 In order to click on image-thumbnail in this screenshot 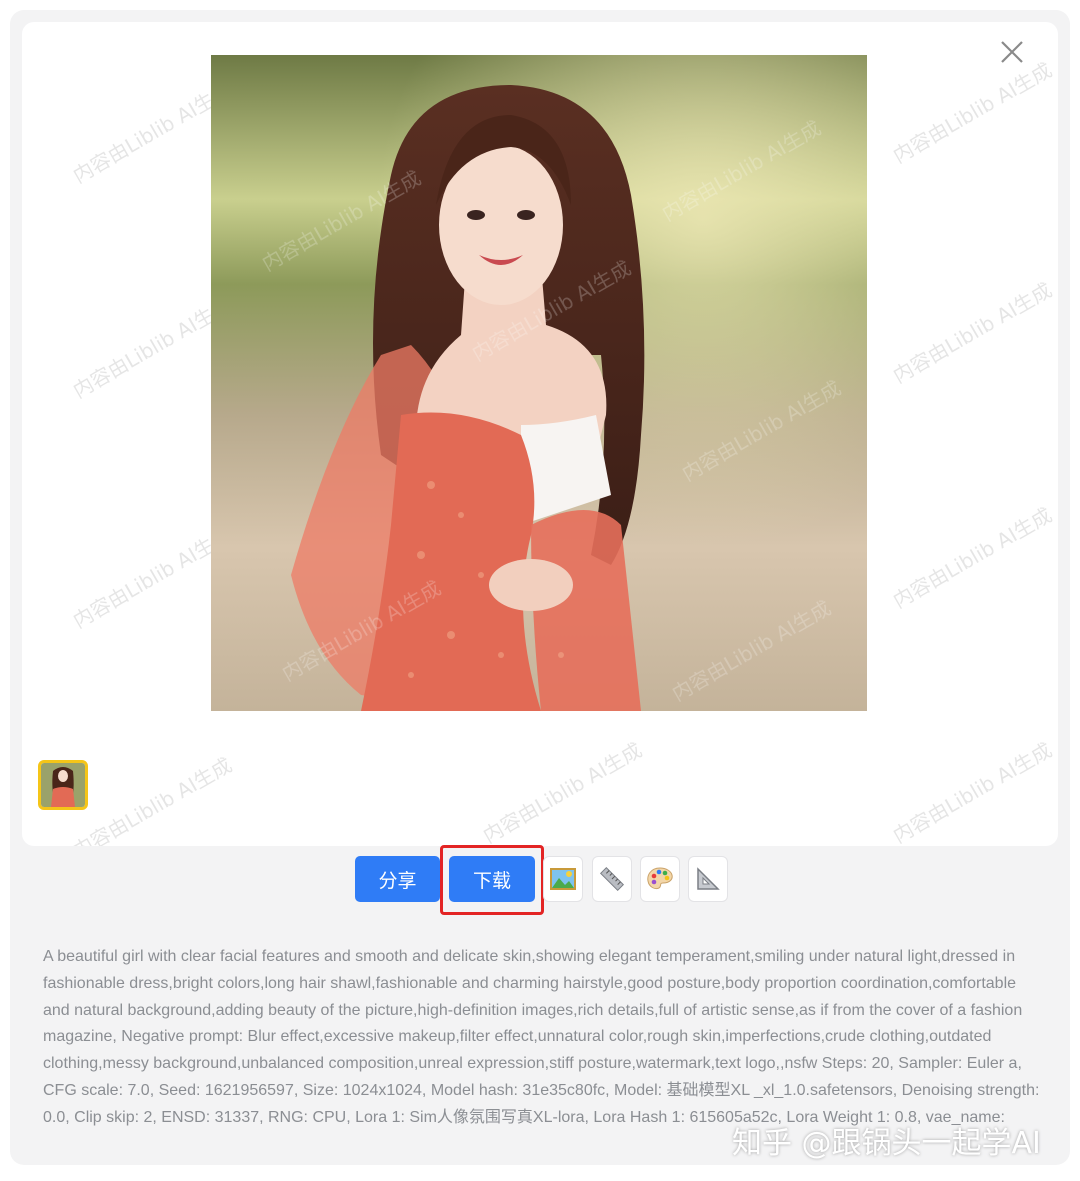, I will do `click(63, 785)`.